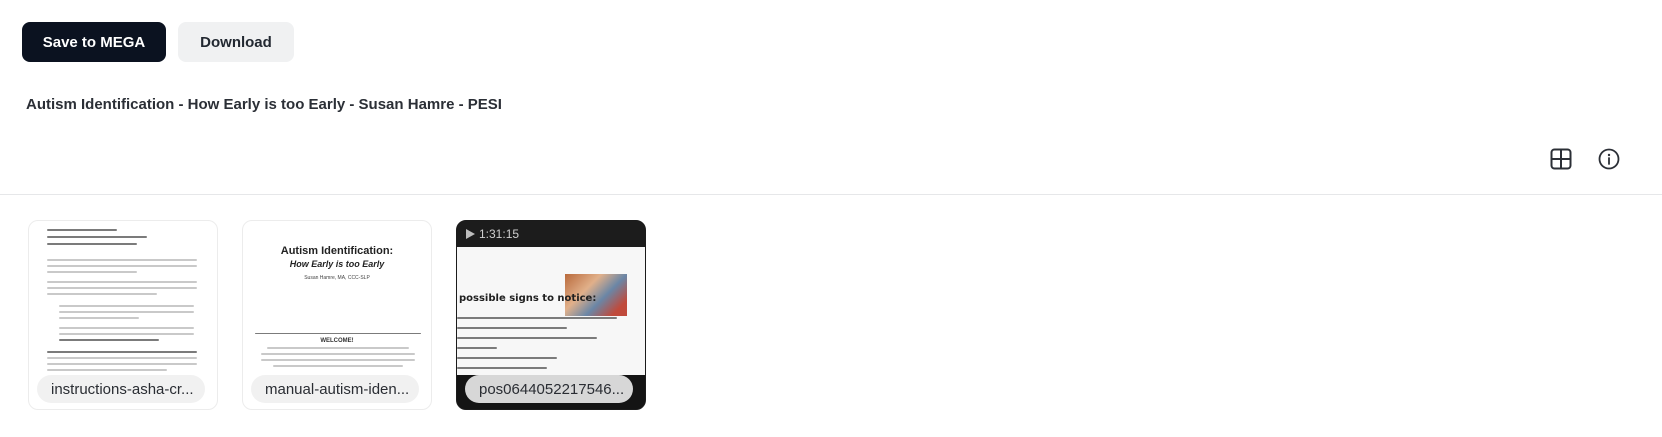  Describe the element at coordinates (551, 311) in the screenshot. I see `video-slide: possible signs to notice:` at that location.